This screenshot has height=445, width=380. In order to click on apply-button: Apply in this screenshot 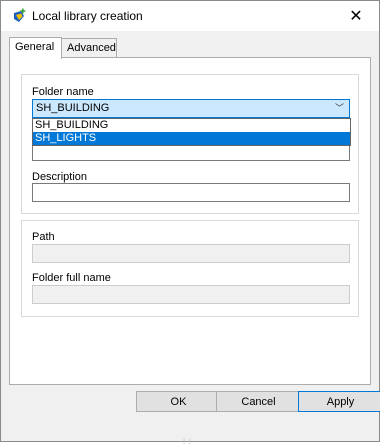, I will do `click(339, 401)`.